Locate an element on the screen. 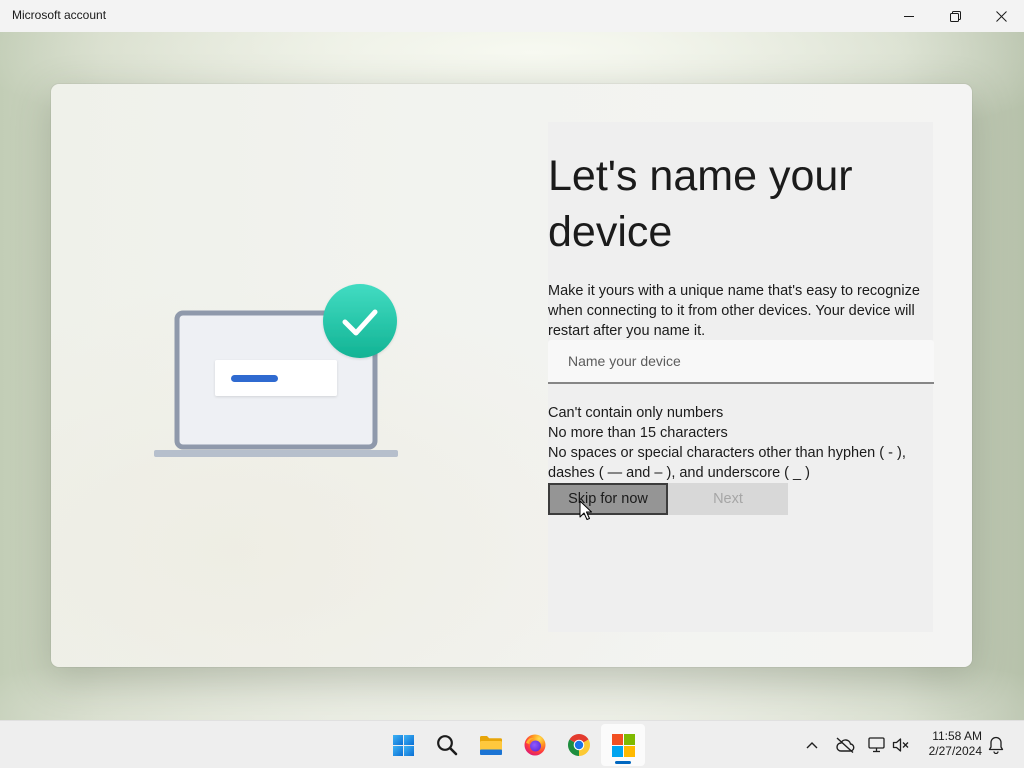 This screenshot has height=768, width=1024. requirement-item: Can't contain only numbers is located at coordinates (636, 413).